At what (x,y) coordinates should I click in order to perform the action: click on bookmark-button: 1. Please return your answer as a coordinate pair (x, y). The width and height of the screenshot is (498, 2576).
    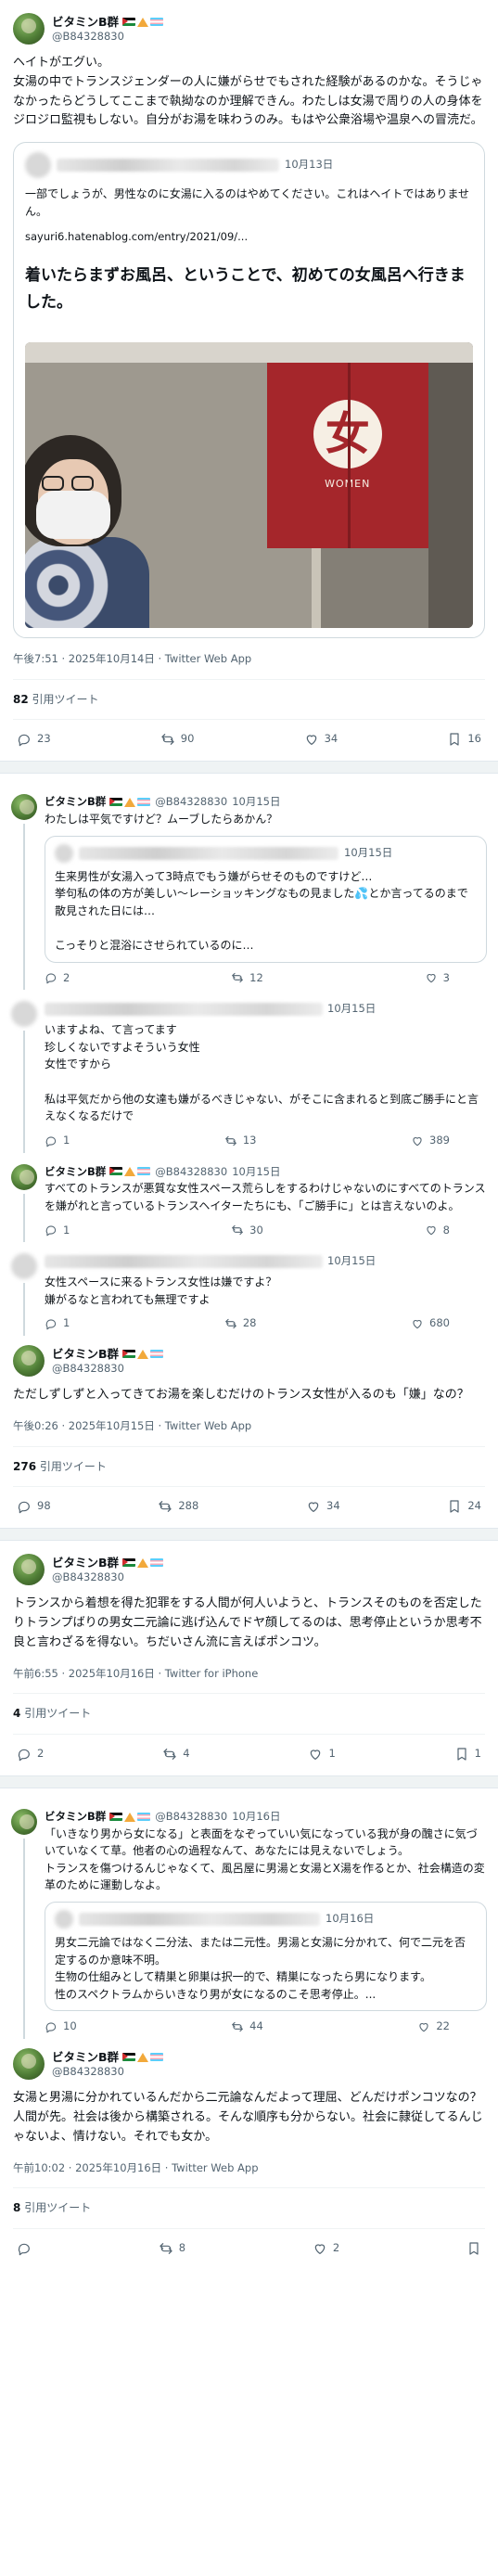
    Looking at the image, I should click on (468, 1754).